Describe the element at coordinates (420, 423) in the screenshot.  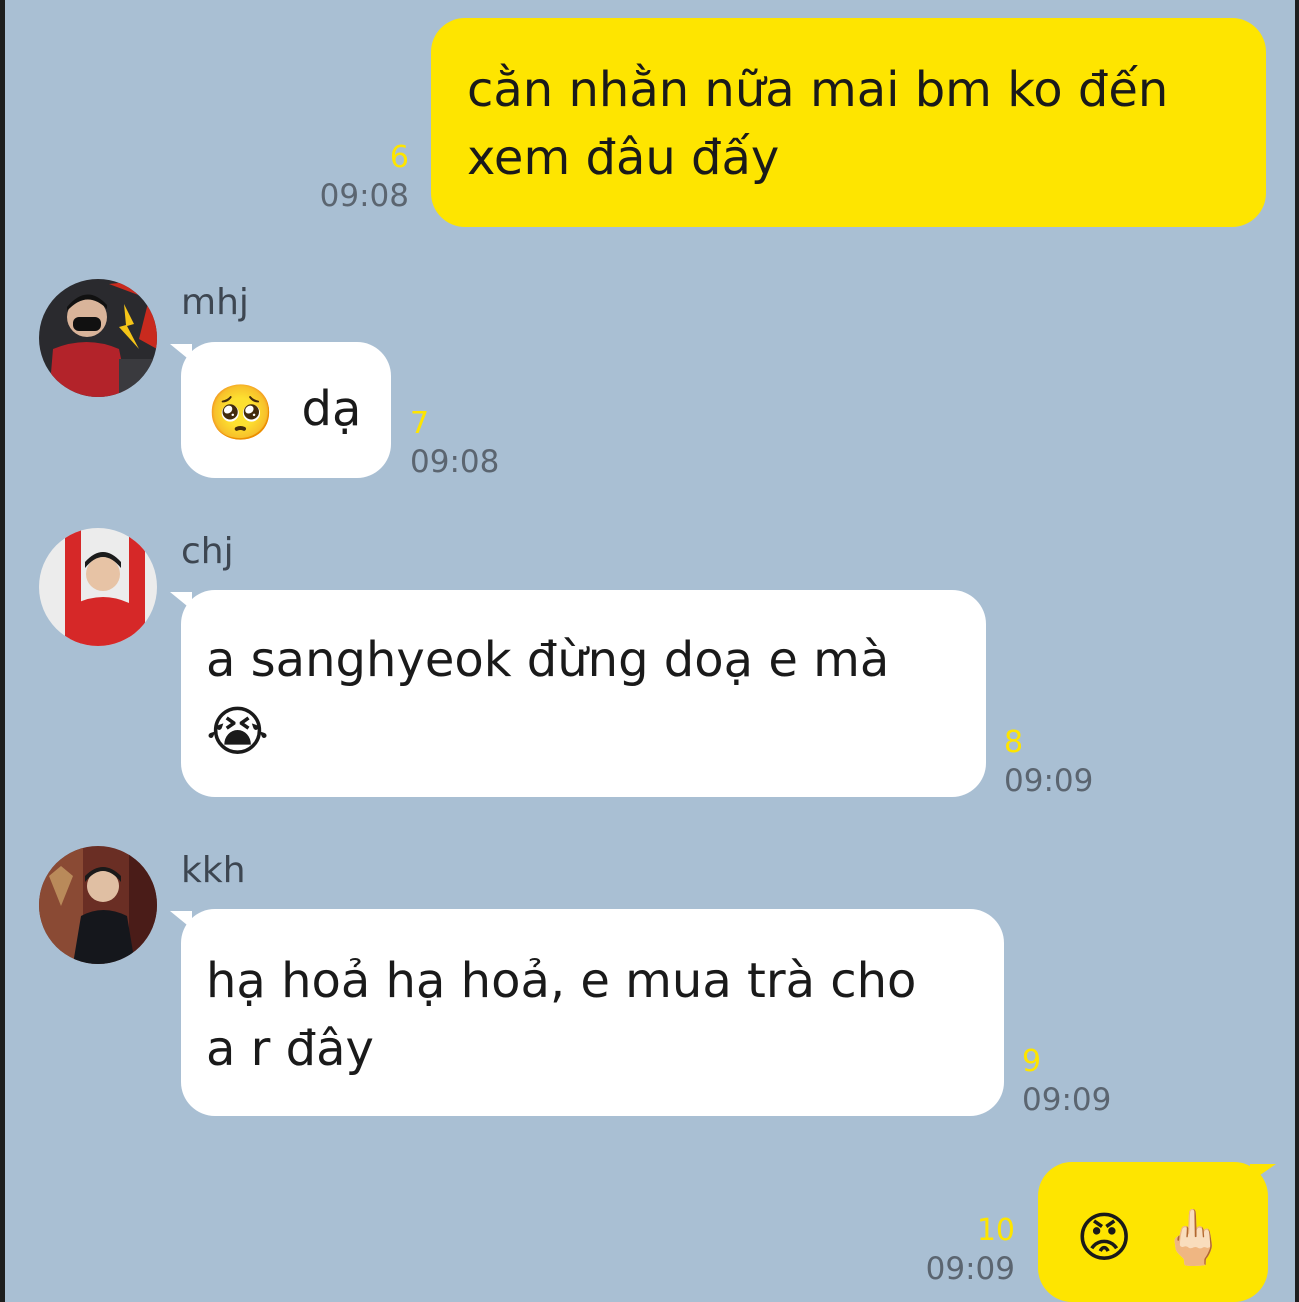
I see `unread-count: 7` at that location.